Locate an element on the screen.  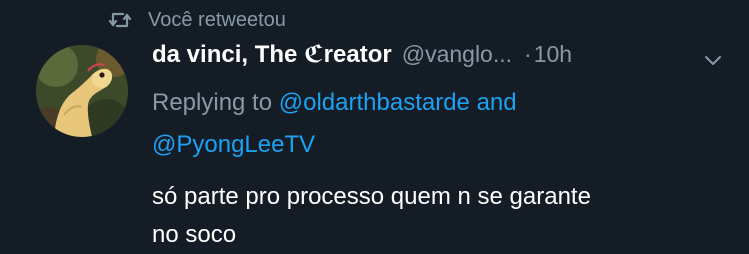
replying-prefix: Replying to is located at coordinates (215, 102).